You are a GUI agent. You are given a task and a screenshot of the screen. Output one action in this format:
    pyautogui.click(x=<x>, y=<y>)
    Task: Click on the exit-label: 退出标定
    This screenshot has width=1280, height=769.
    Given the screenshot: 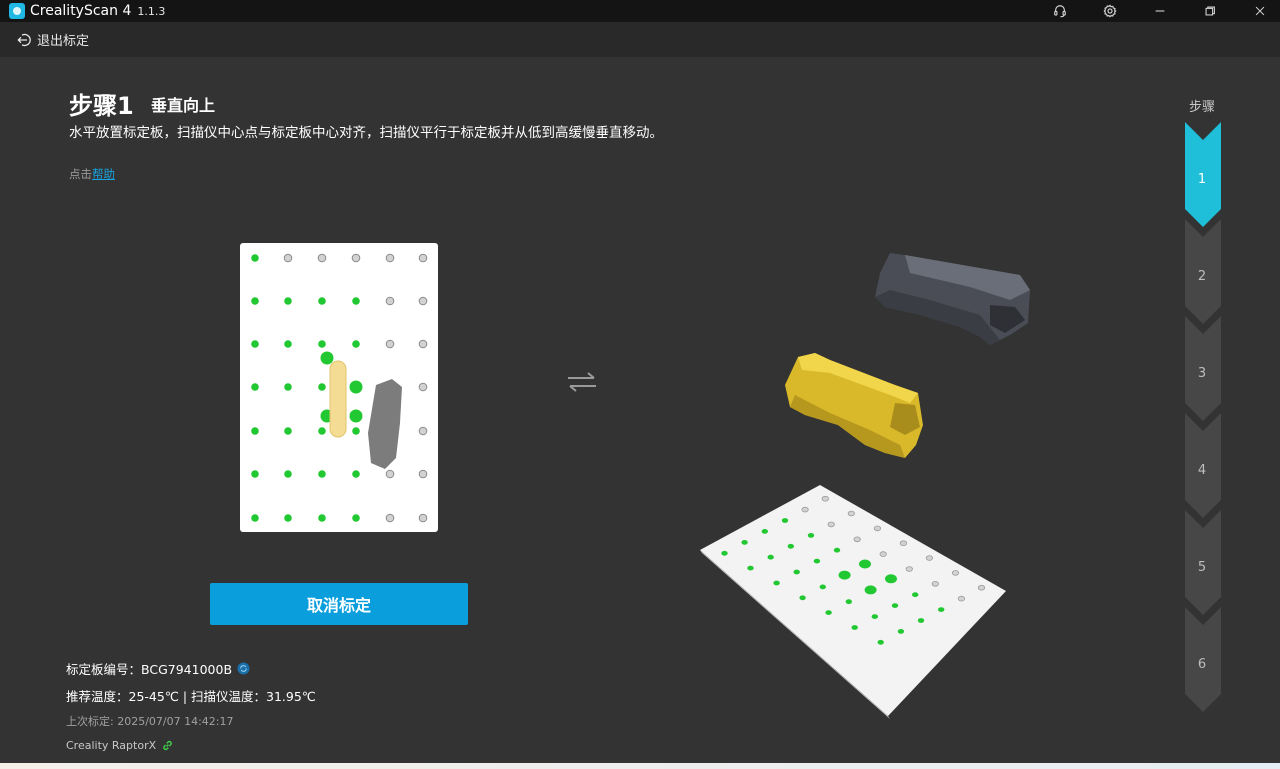 What is the action you would take?
    pyautogui.click(x=63, y=41)
    